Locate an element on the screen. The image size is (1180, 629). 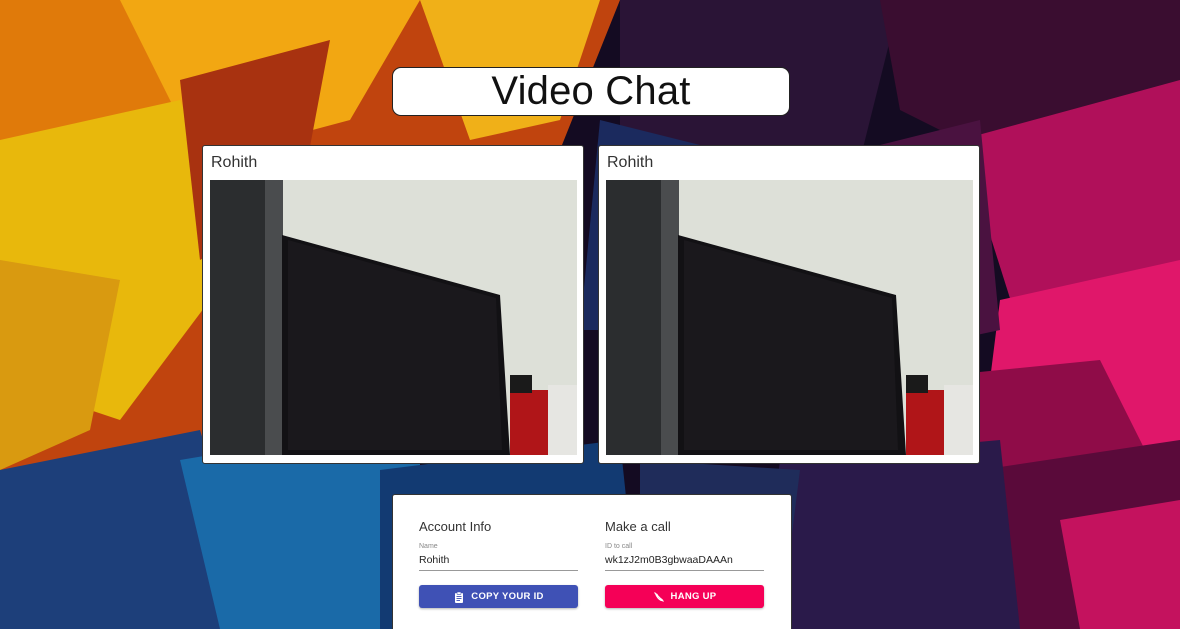
id-to-call-field: ID to call wk1zJ2m0B3gbwaaDAAAn is located at coordinates (684, 557).